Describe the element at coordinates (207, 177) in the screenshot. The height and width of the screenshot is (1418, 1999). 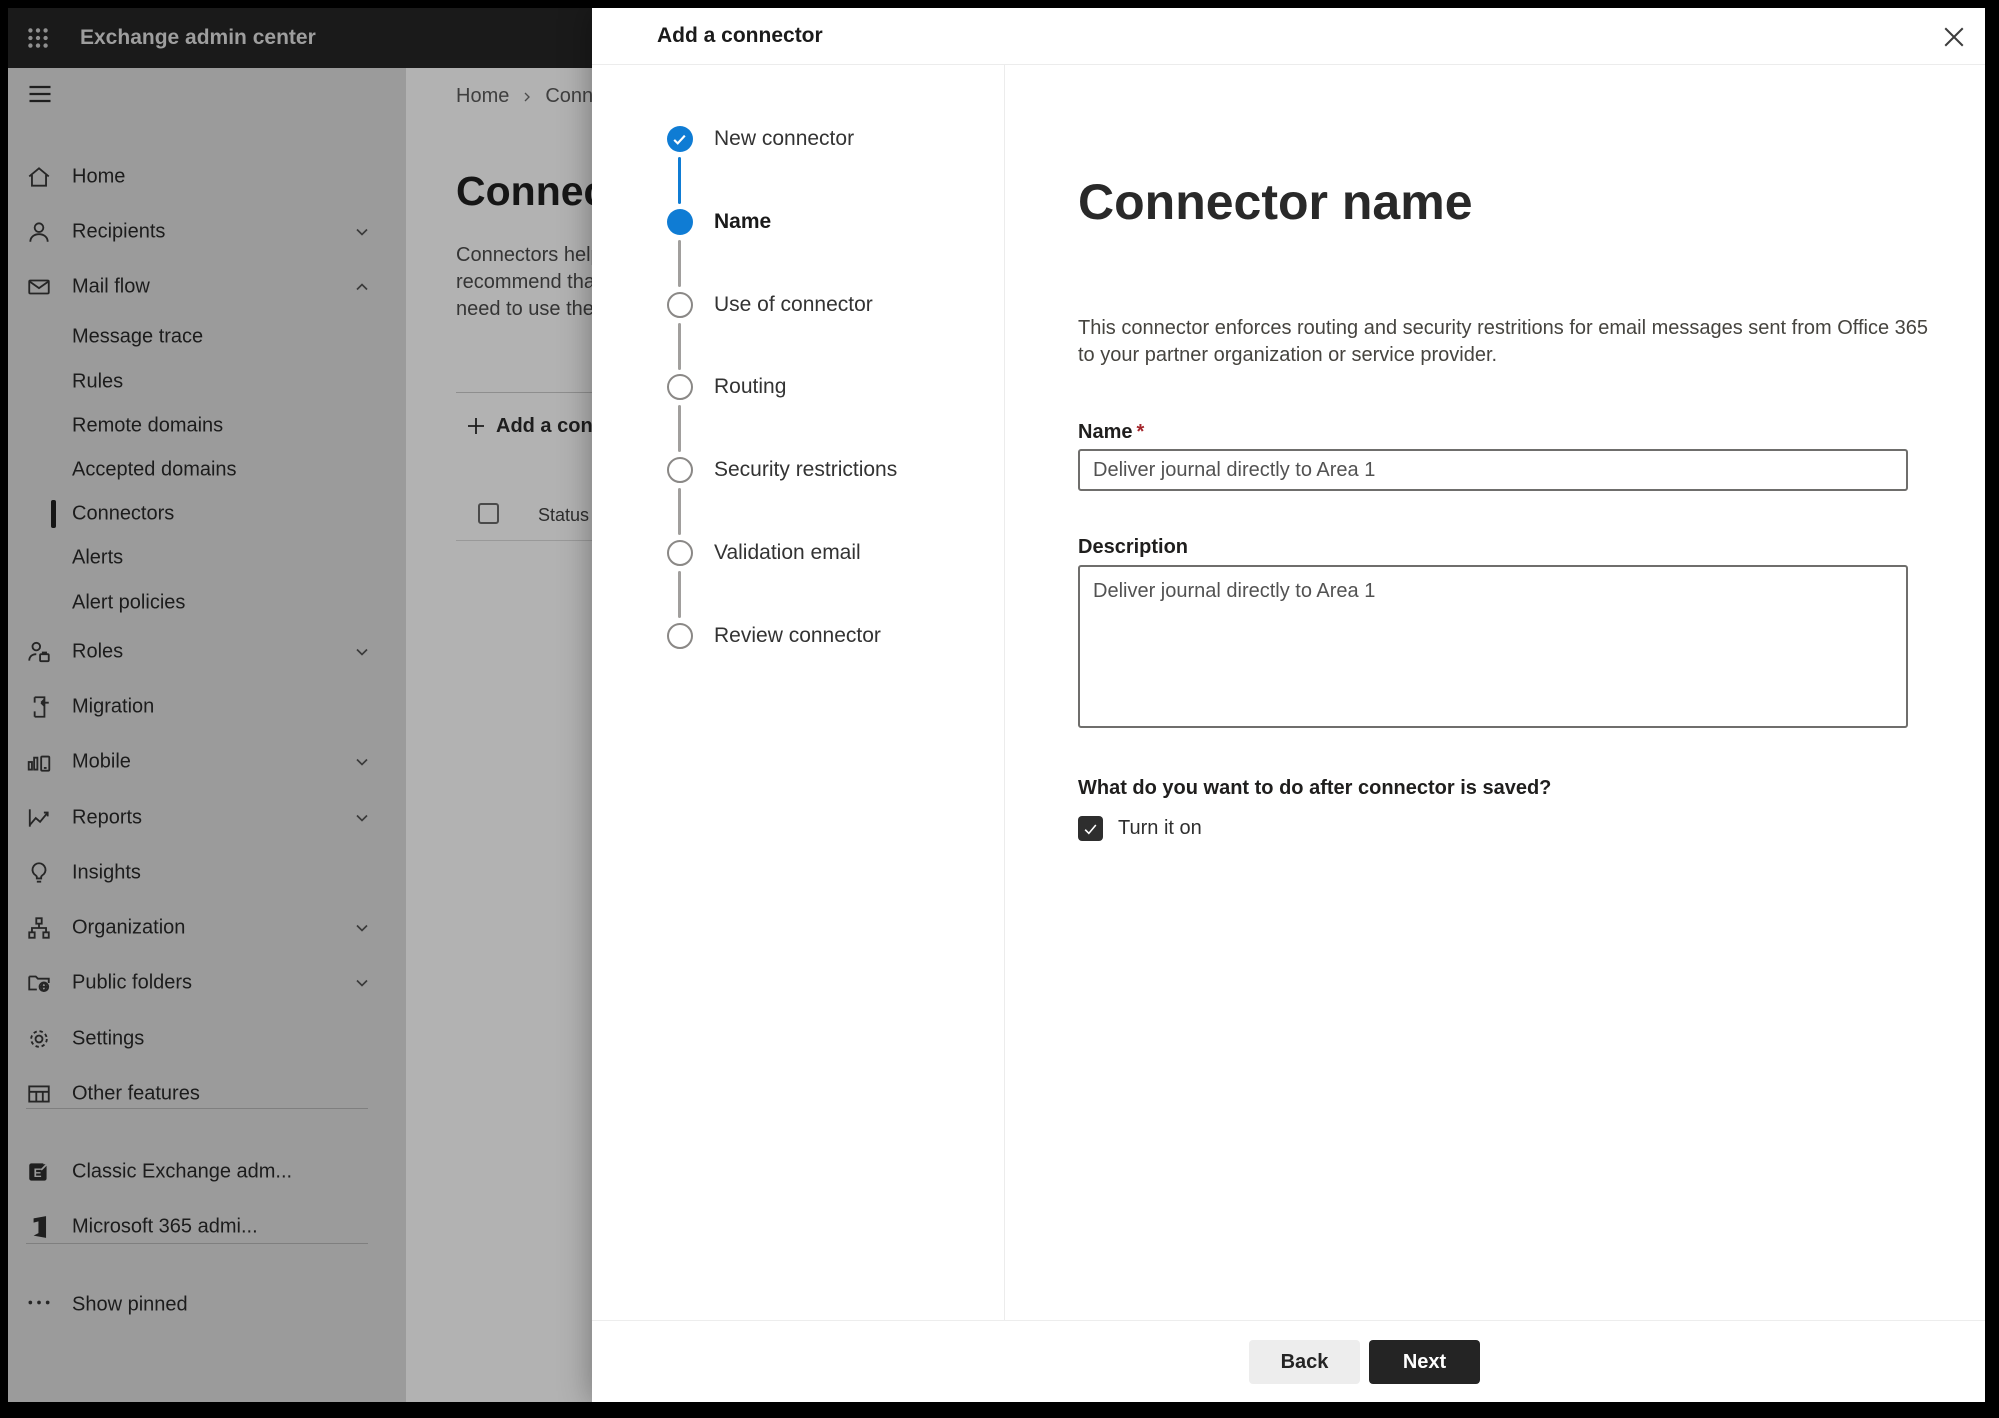
I see `sidebar-item-home: Home` at that location.